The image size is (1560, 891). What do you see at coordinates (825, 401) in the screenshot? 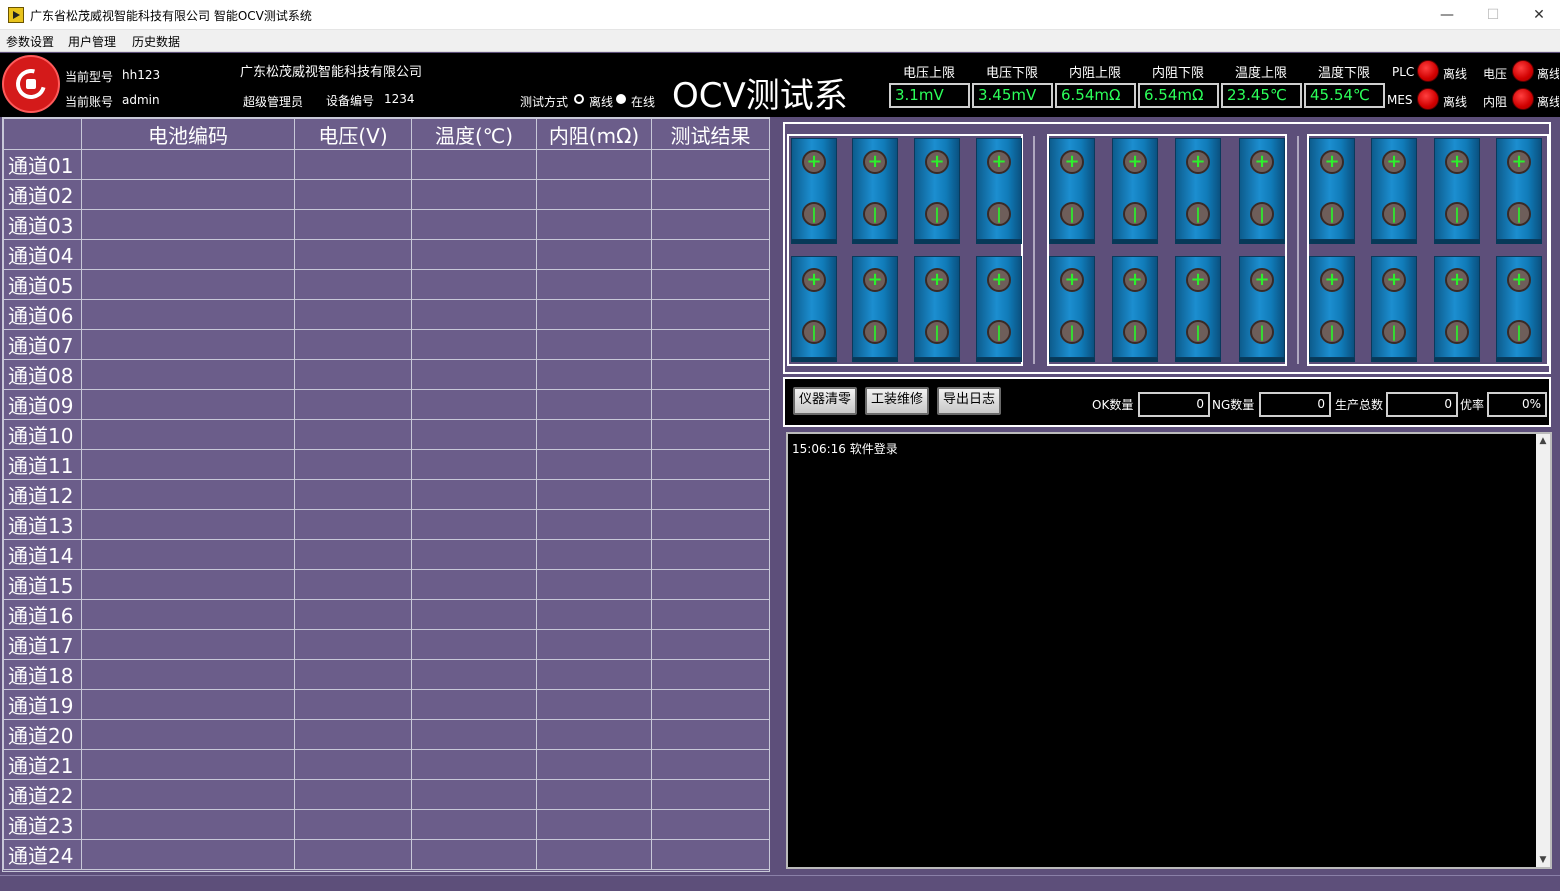
I see `instrument-zero-button: 仪器清零` at bounding box center [825, 401].